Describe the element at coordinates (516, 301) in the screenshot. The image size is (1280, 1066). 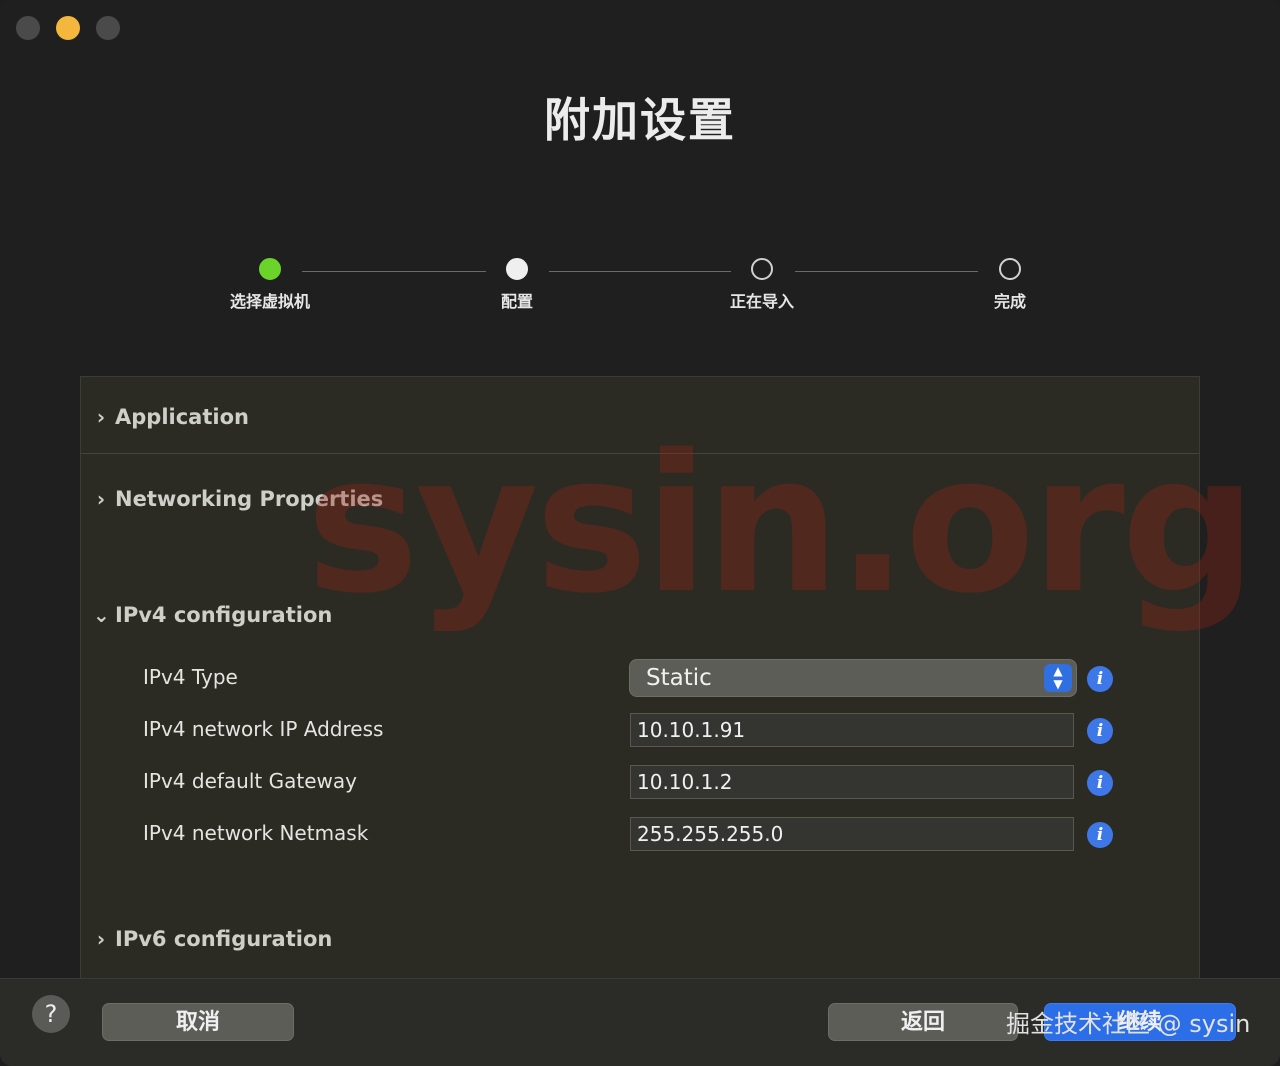
I see `step-label: 配置` at that location.